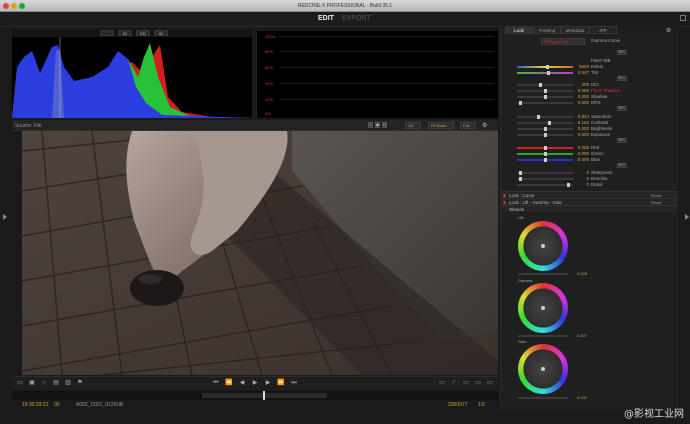  Describe the element at coordinates (484, 125) in the screenshot. I see `viewer-settings-icon: ⚙` at that location.